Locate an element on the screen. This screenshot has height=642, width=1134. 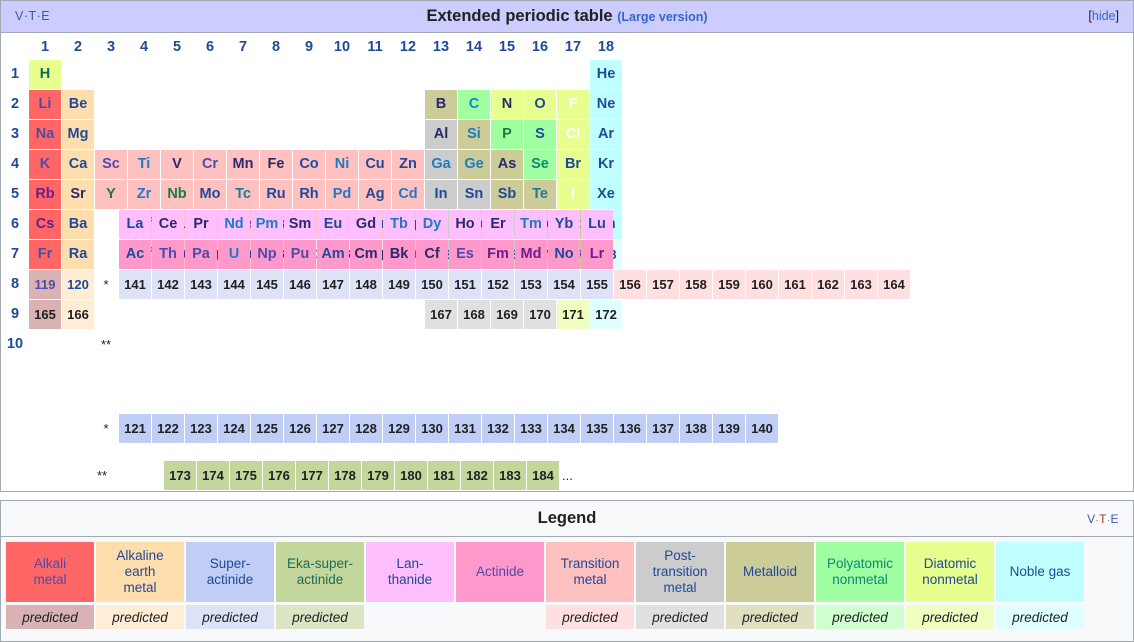
element-Pu: Pu is located at coordinates (300, 254).